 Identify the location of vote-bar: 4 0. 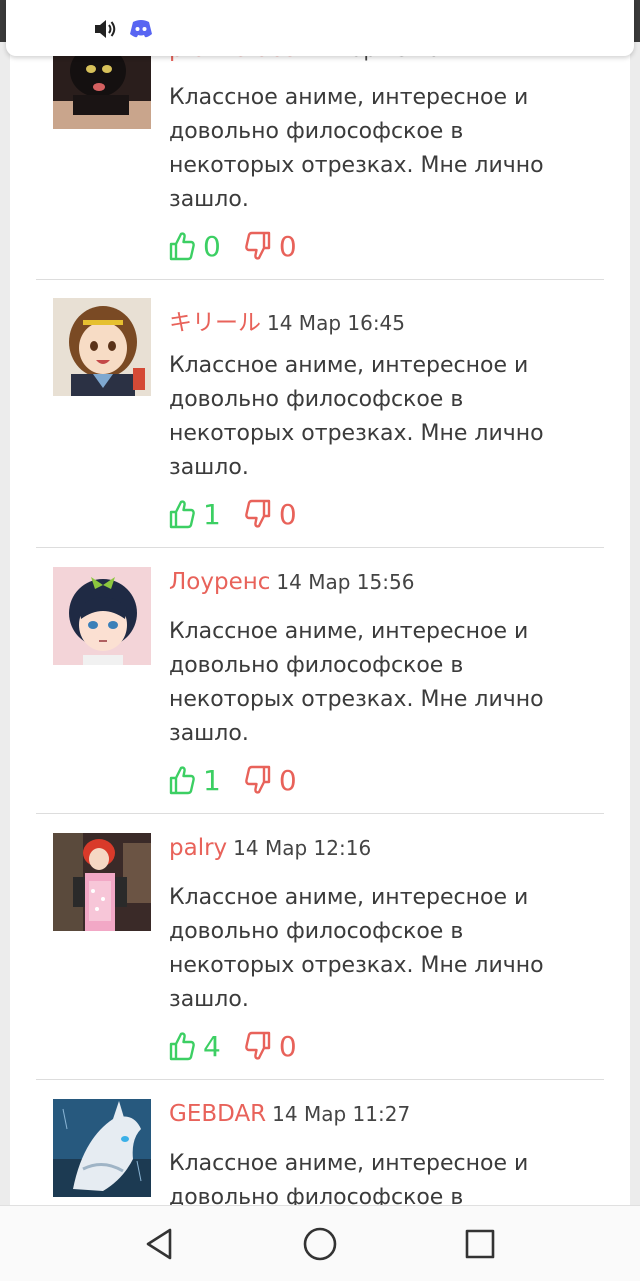
(233, 1046).